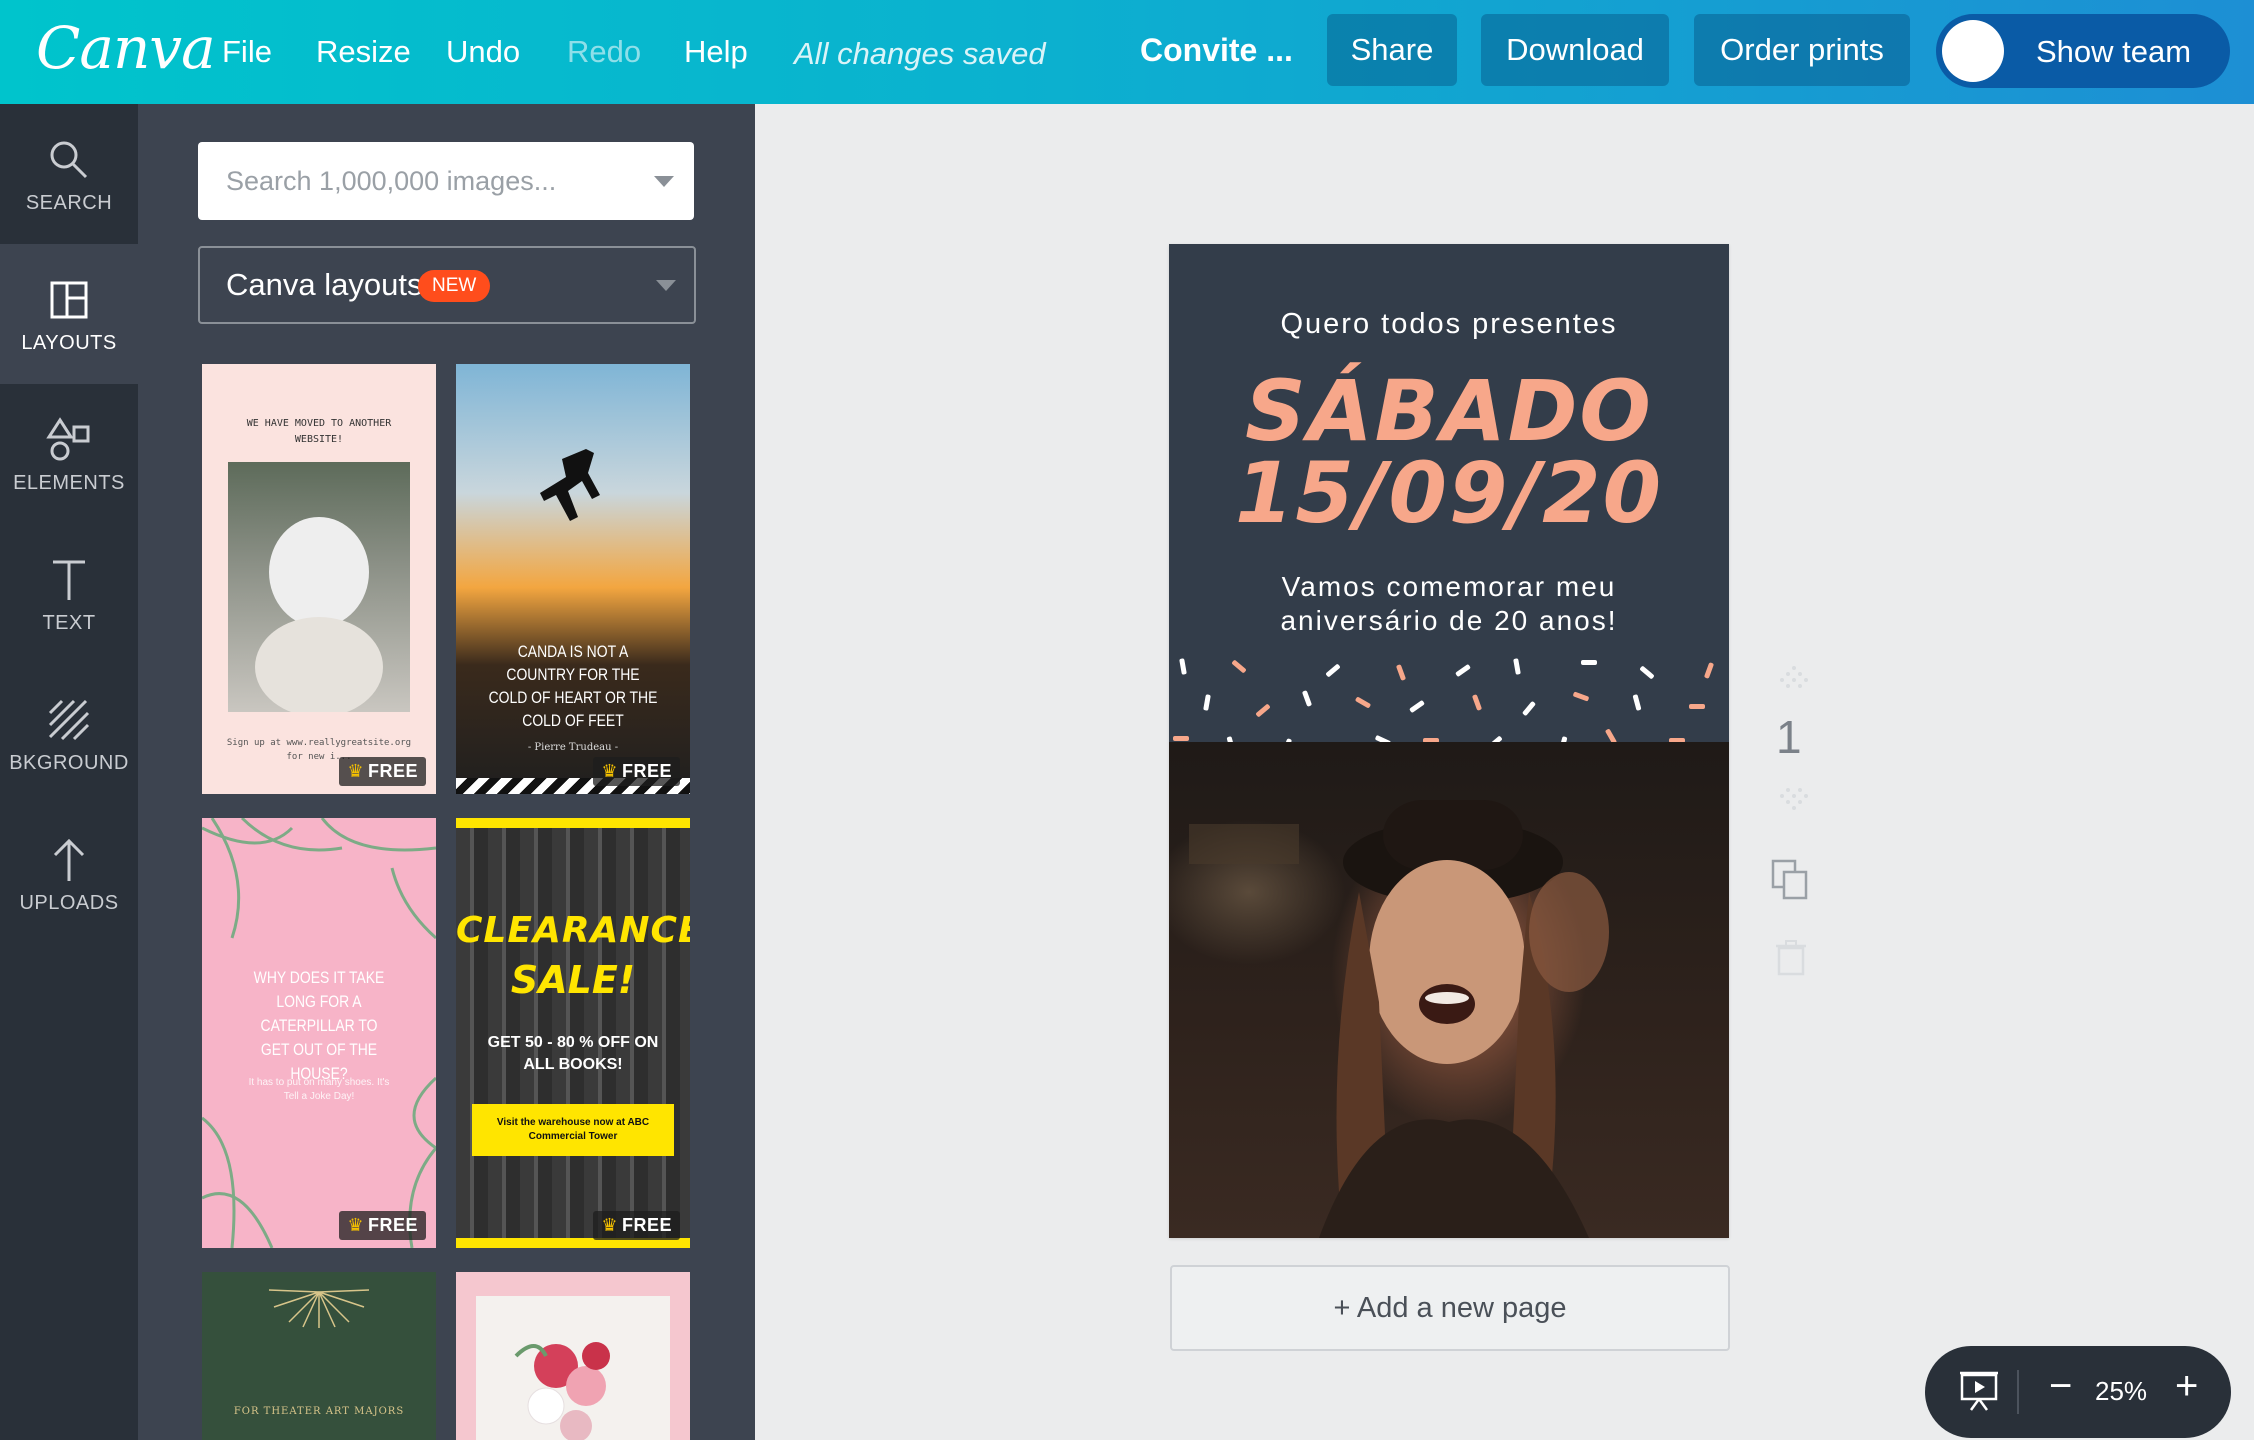 This screenshot has height=1440, width=2254. Describe the element at coordinates (1789, 737) in the screenshot. I see `page-number: 1` at that location.